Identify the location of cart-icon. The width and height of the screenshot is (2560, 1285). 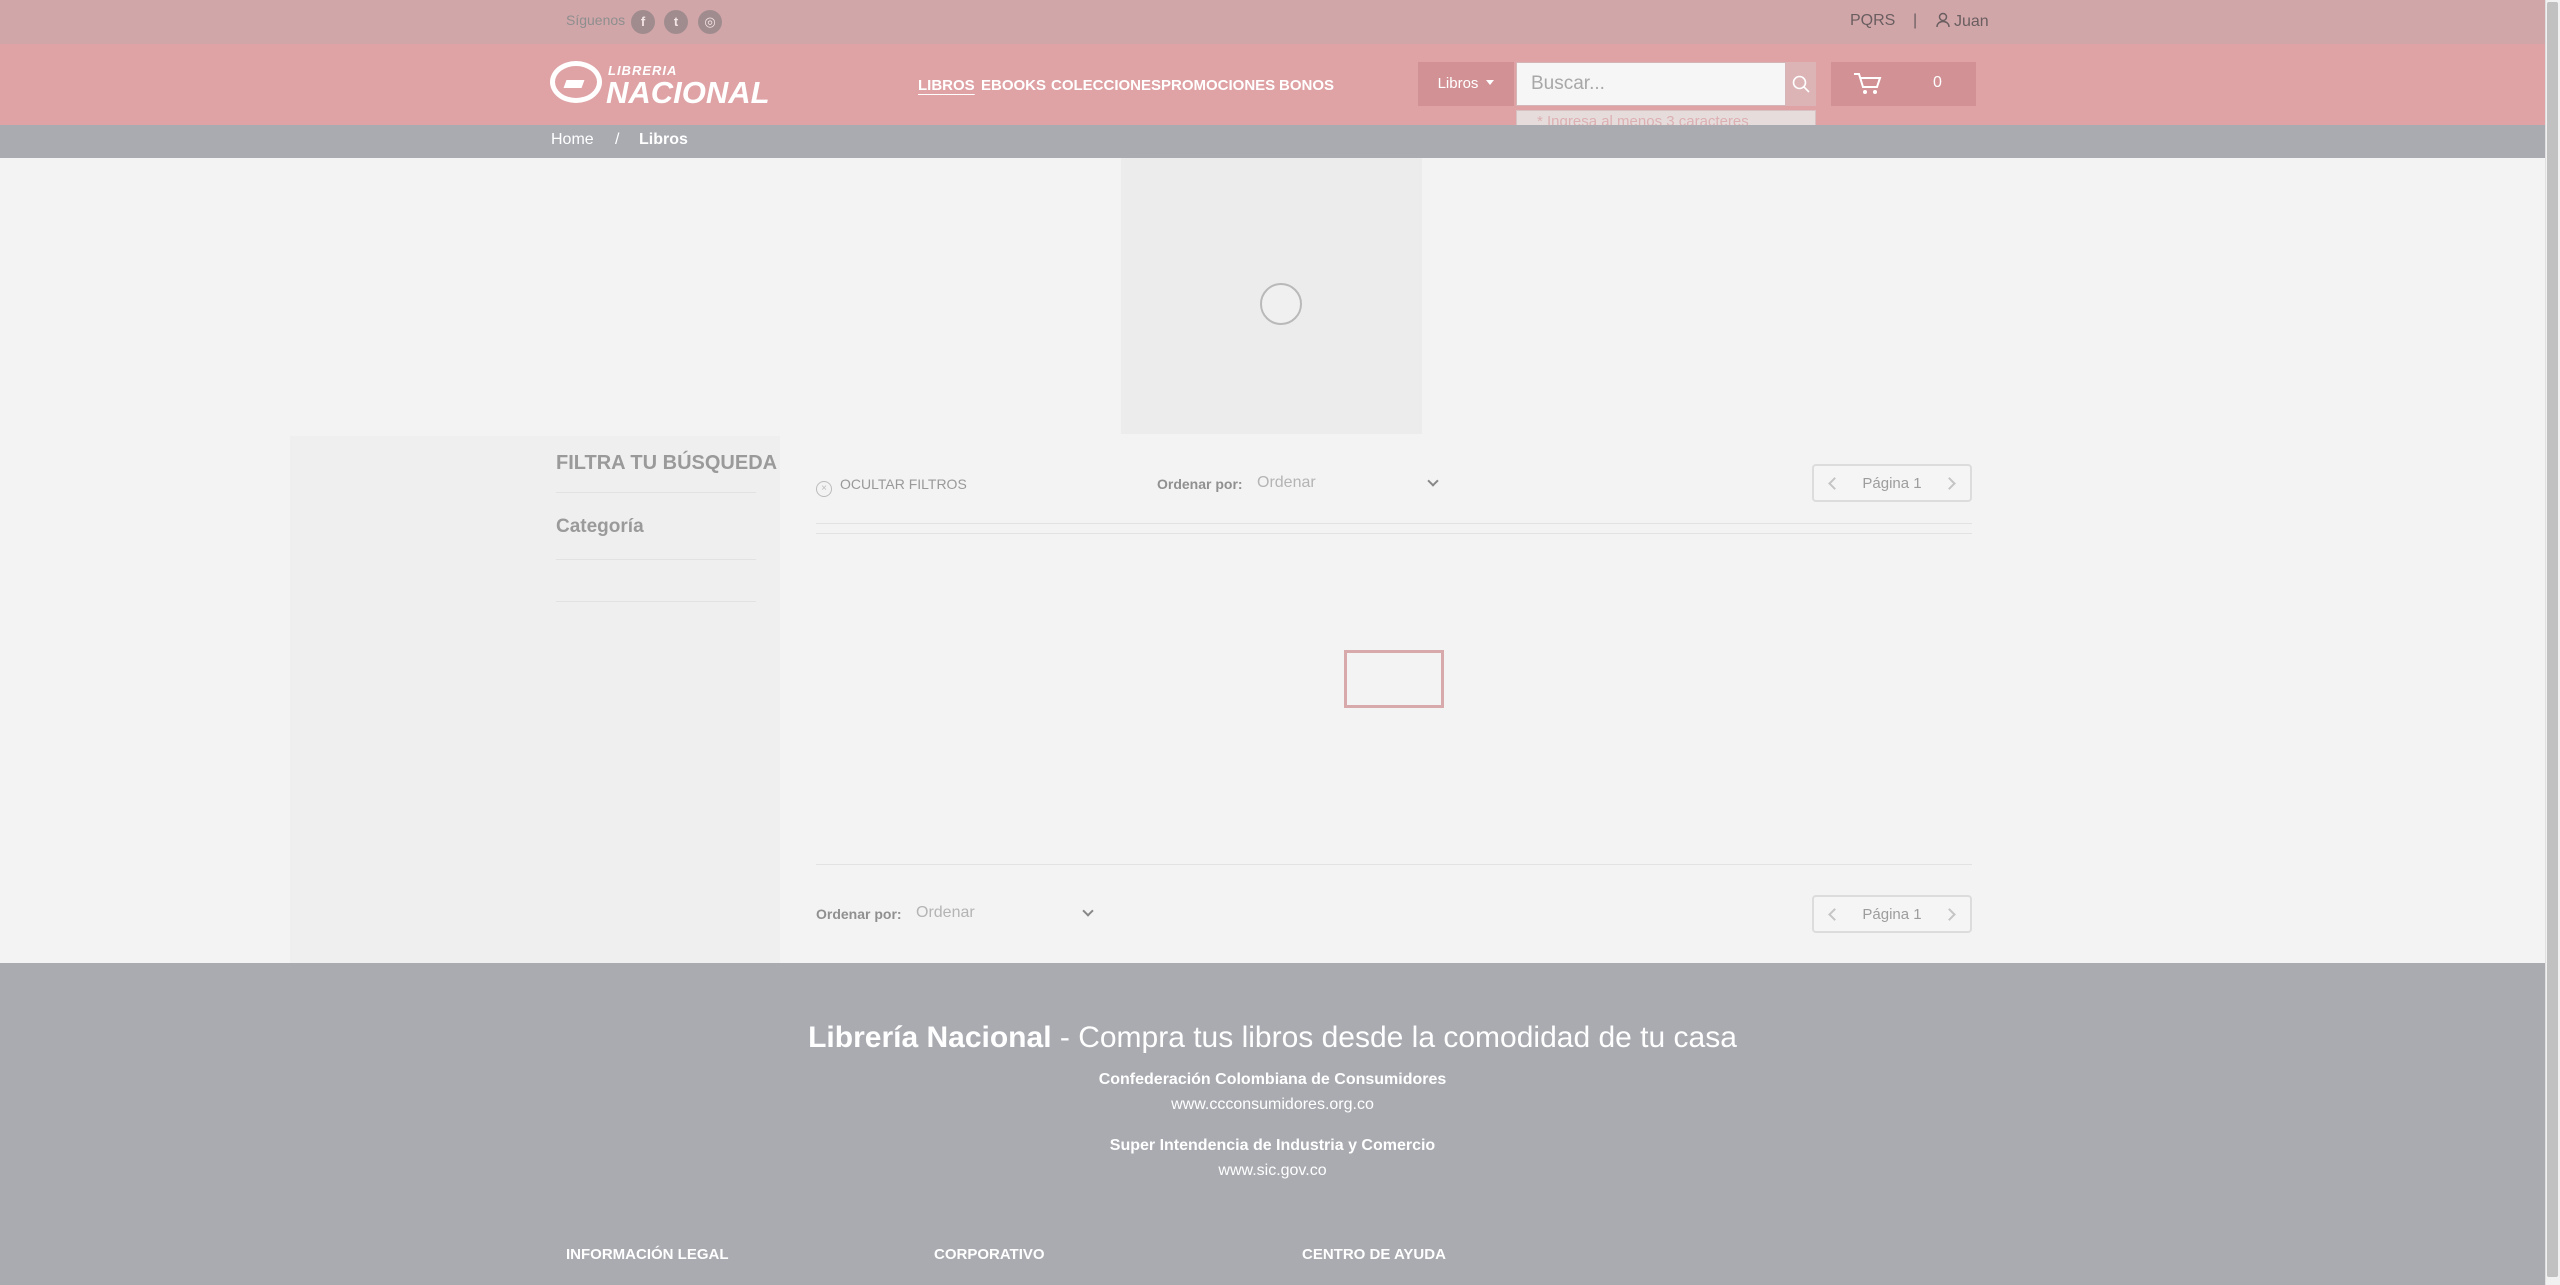
(1868, 83).